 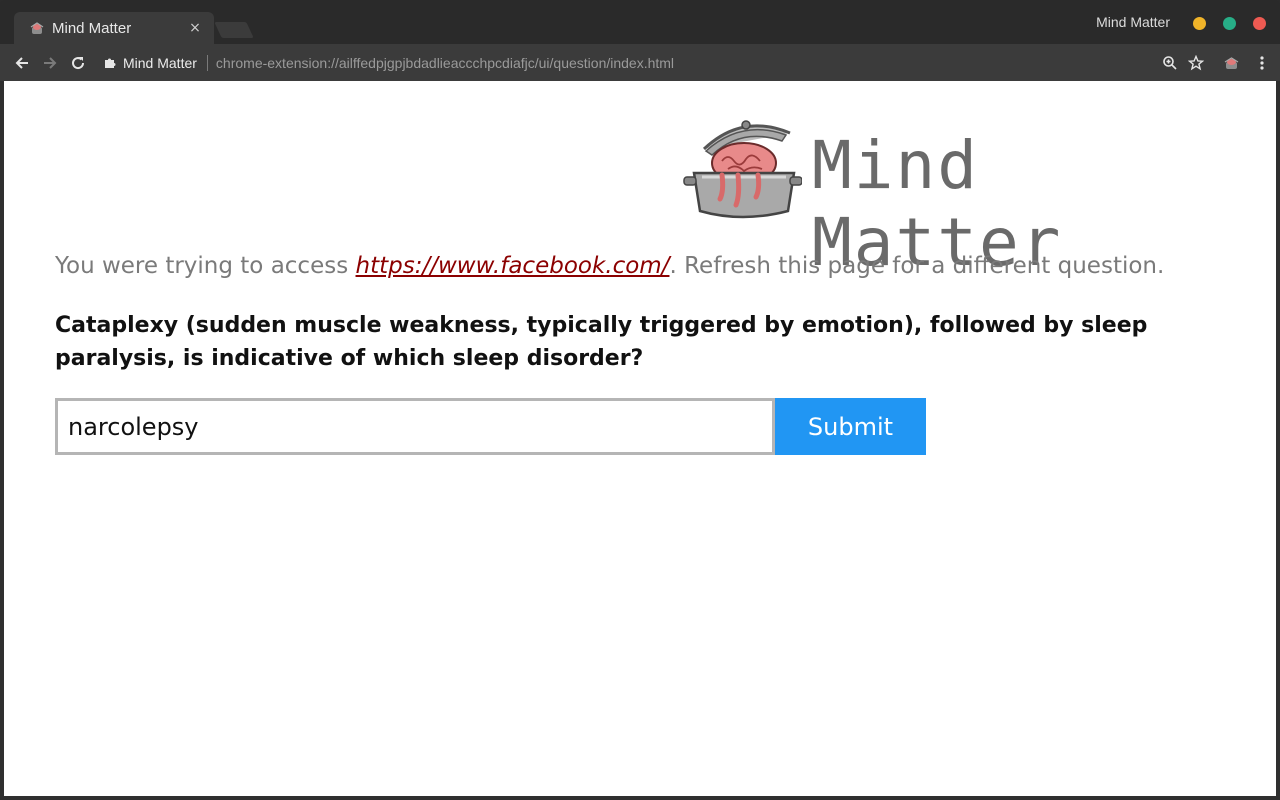 I want to click on access-prefix: You were trying to access, so click(x=205, y=266).